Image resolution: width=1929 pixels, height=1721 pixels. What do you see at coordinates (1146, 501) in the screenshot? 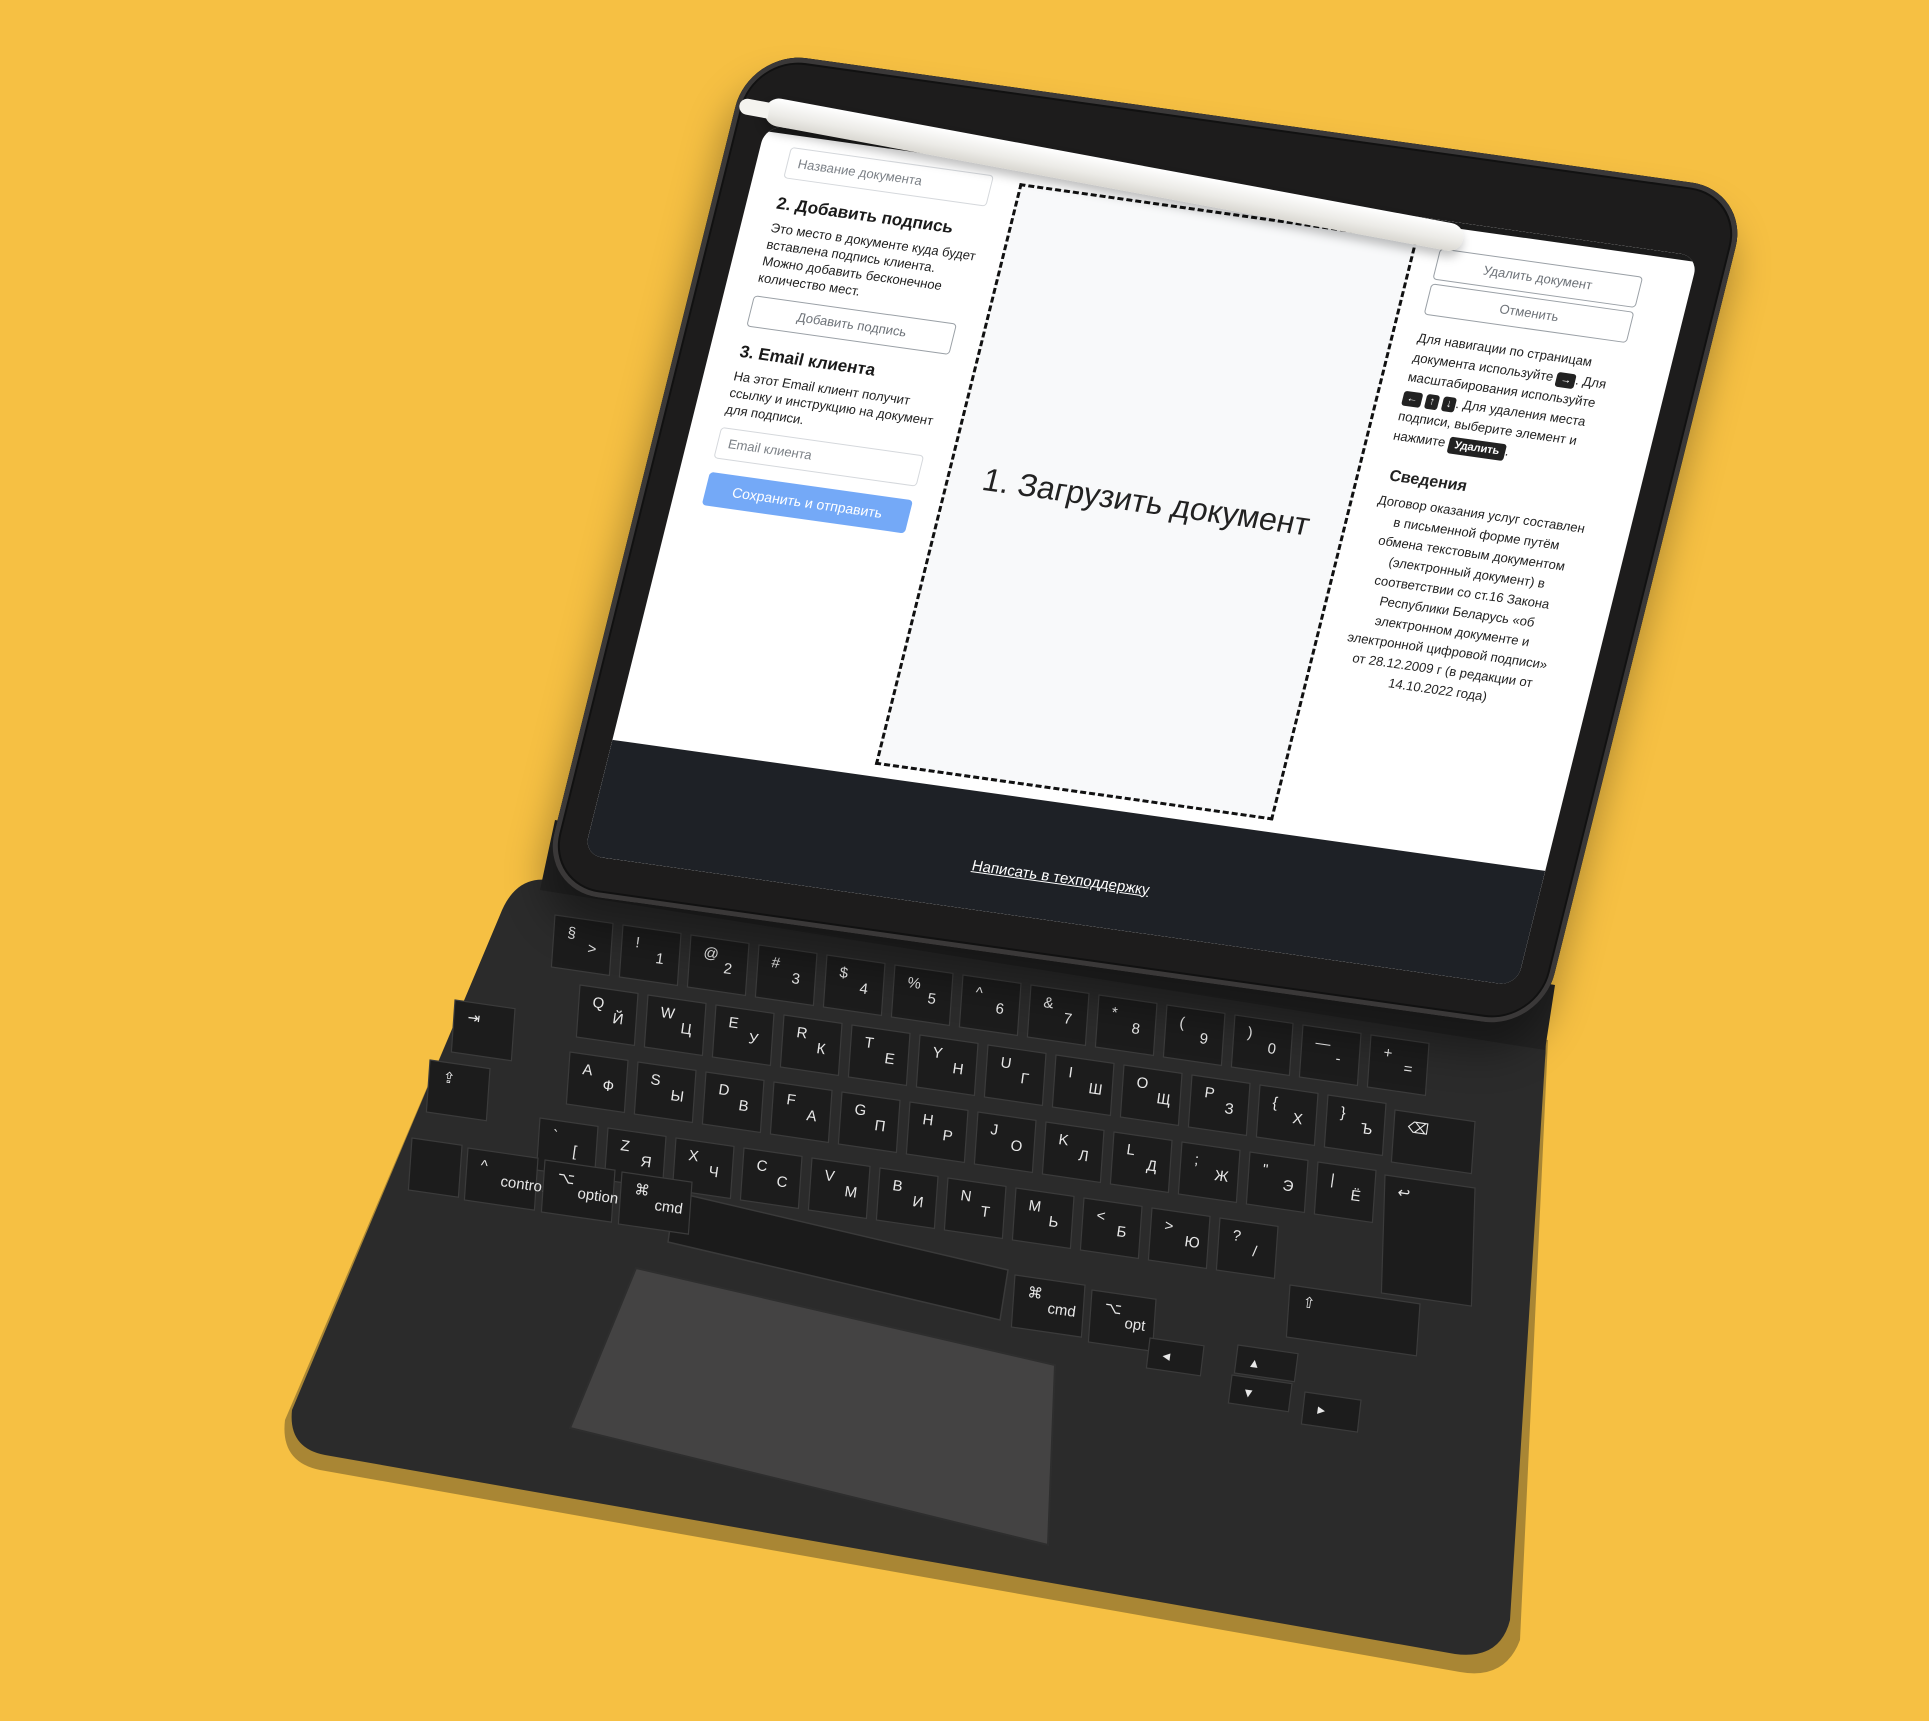
I see `upload-label: 1. Загрузить документ` at bounding box center [1146, 501].